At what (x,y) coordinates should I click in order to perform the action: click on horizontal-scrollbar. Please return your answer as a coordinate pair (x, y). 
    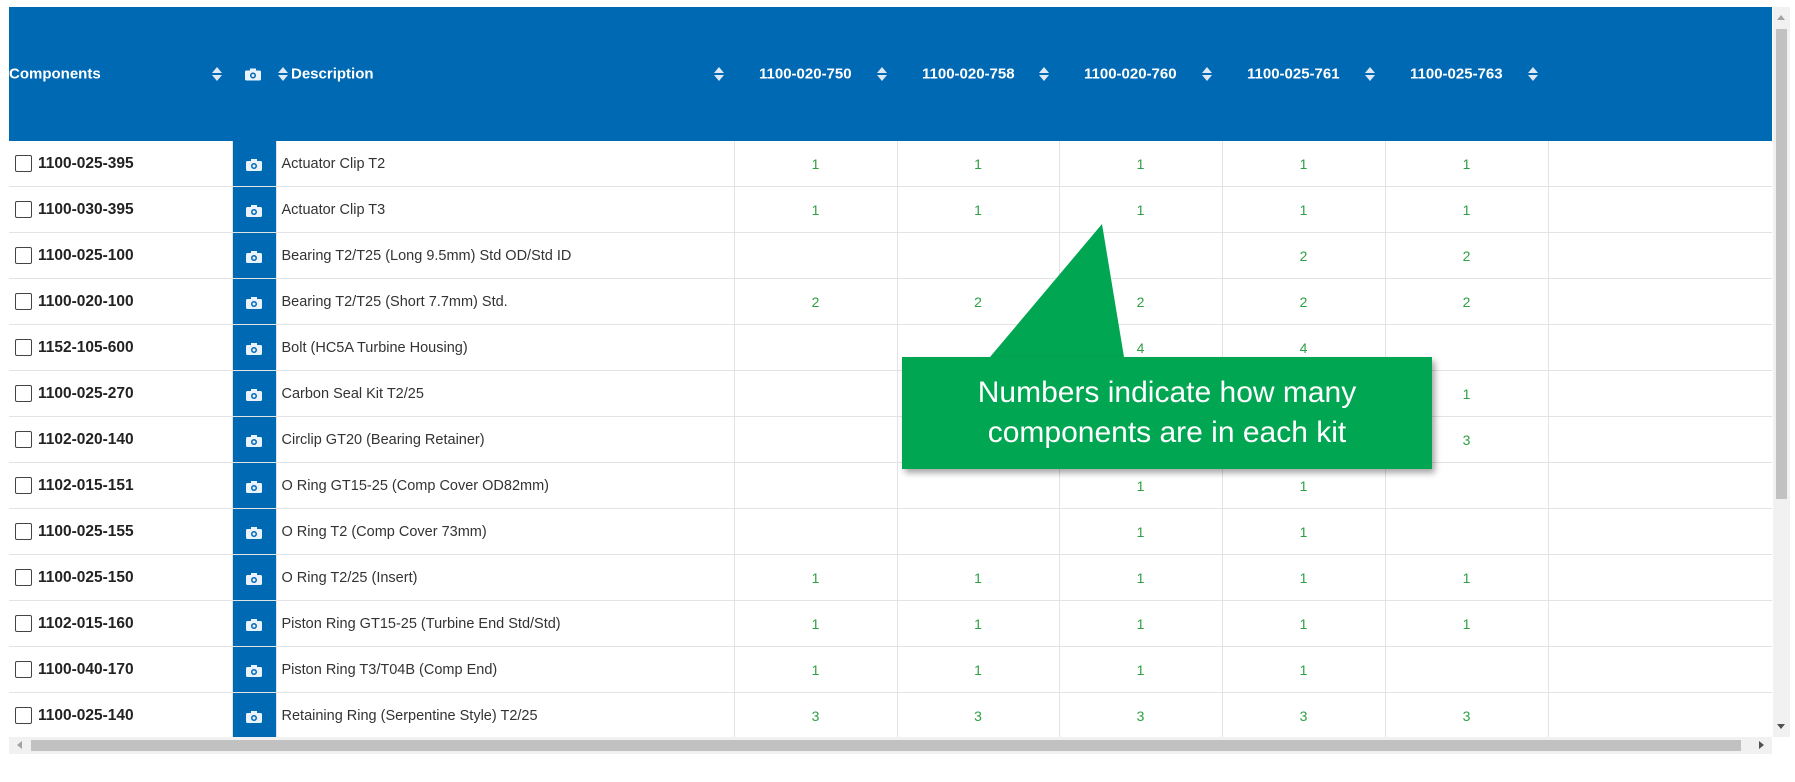
    Looking at the image, I should click on (890, 745).